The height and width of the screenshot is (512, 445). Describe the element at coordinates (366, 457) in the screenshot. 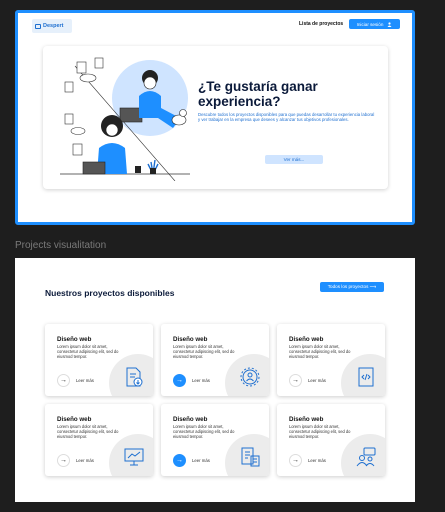

I see `chat-users-icon` at that location.